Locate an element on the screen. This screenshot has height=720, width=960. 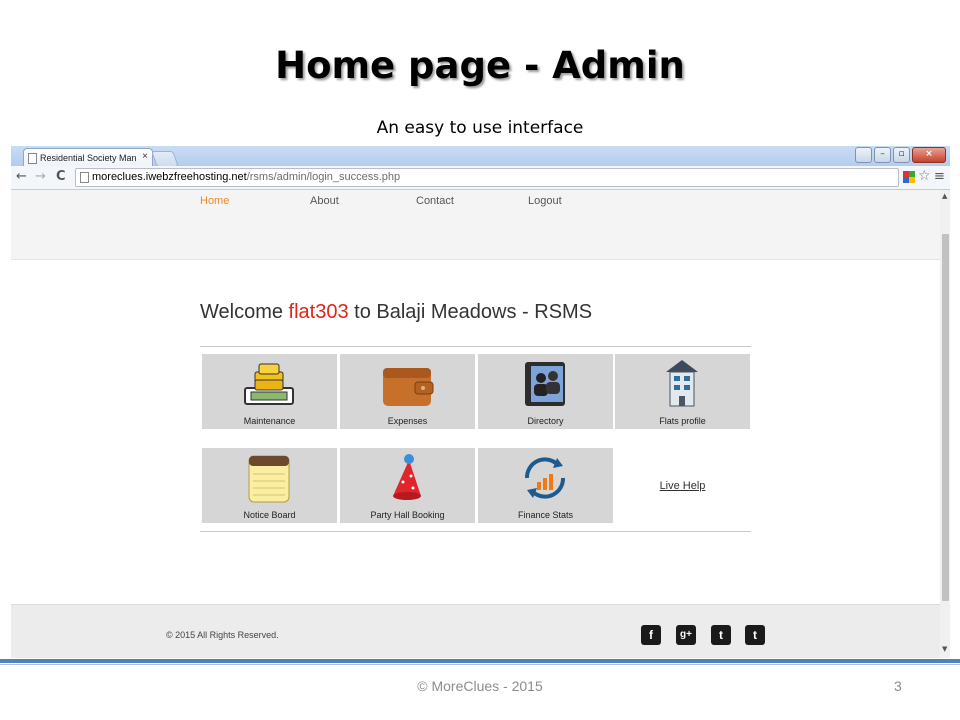
window-controls: – ▫ × is located at coordinates (891, 155).